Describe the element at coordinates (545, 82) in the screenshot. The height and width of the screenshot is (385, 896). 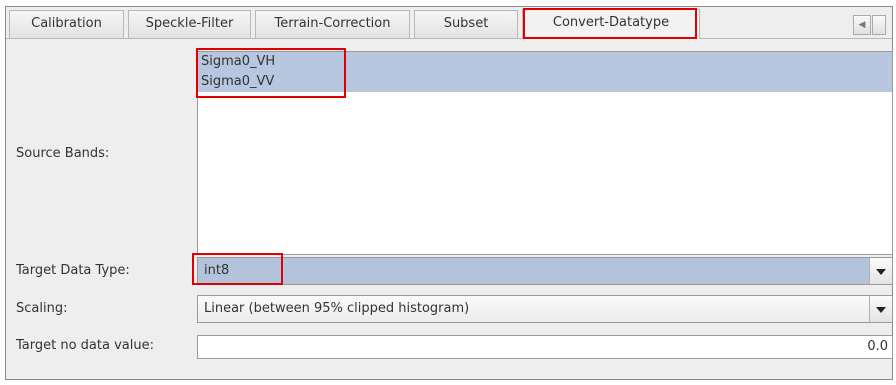
I see `band-item-sigma0-vv: Sigma0_VV` at that location.